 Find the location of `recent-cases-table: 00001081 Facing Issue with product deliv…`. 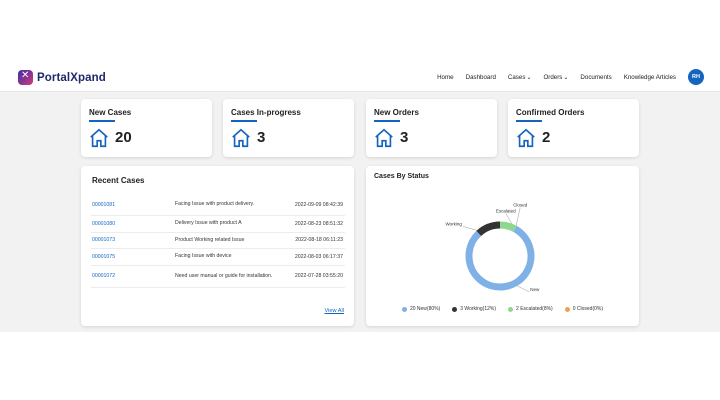

recent-cases-table: 00001081 Facing Issue with product deliv… is located at coordinates (218, 241).